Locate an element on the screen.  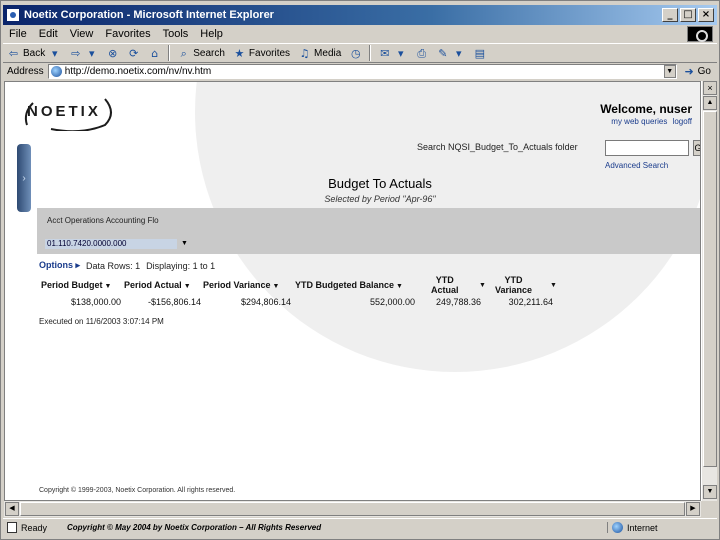
ready-text: Ready is located at coordinates (34, 527).